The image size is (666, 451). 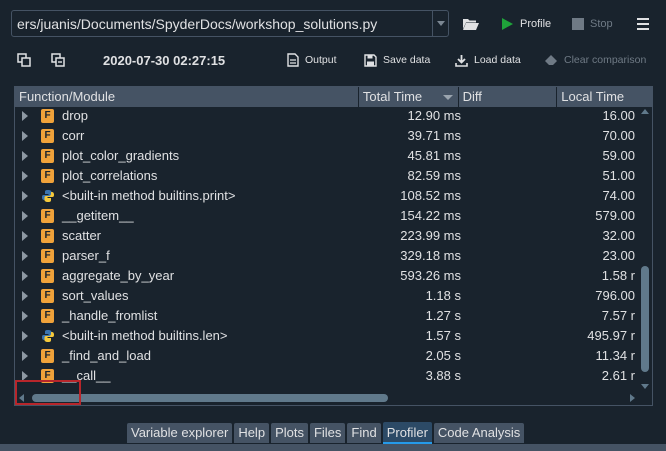 I want to click on python-icon, so click(x=48, y=336).